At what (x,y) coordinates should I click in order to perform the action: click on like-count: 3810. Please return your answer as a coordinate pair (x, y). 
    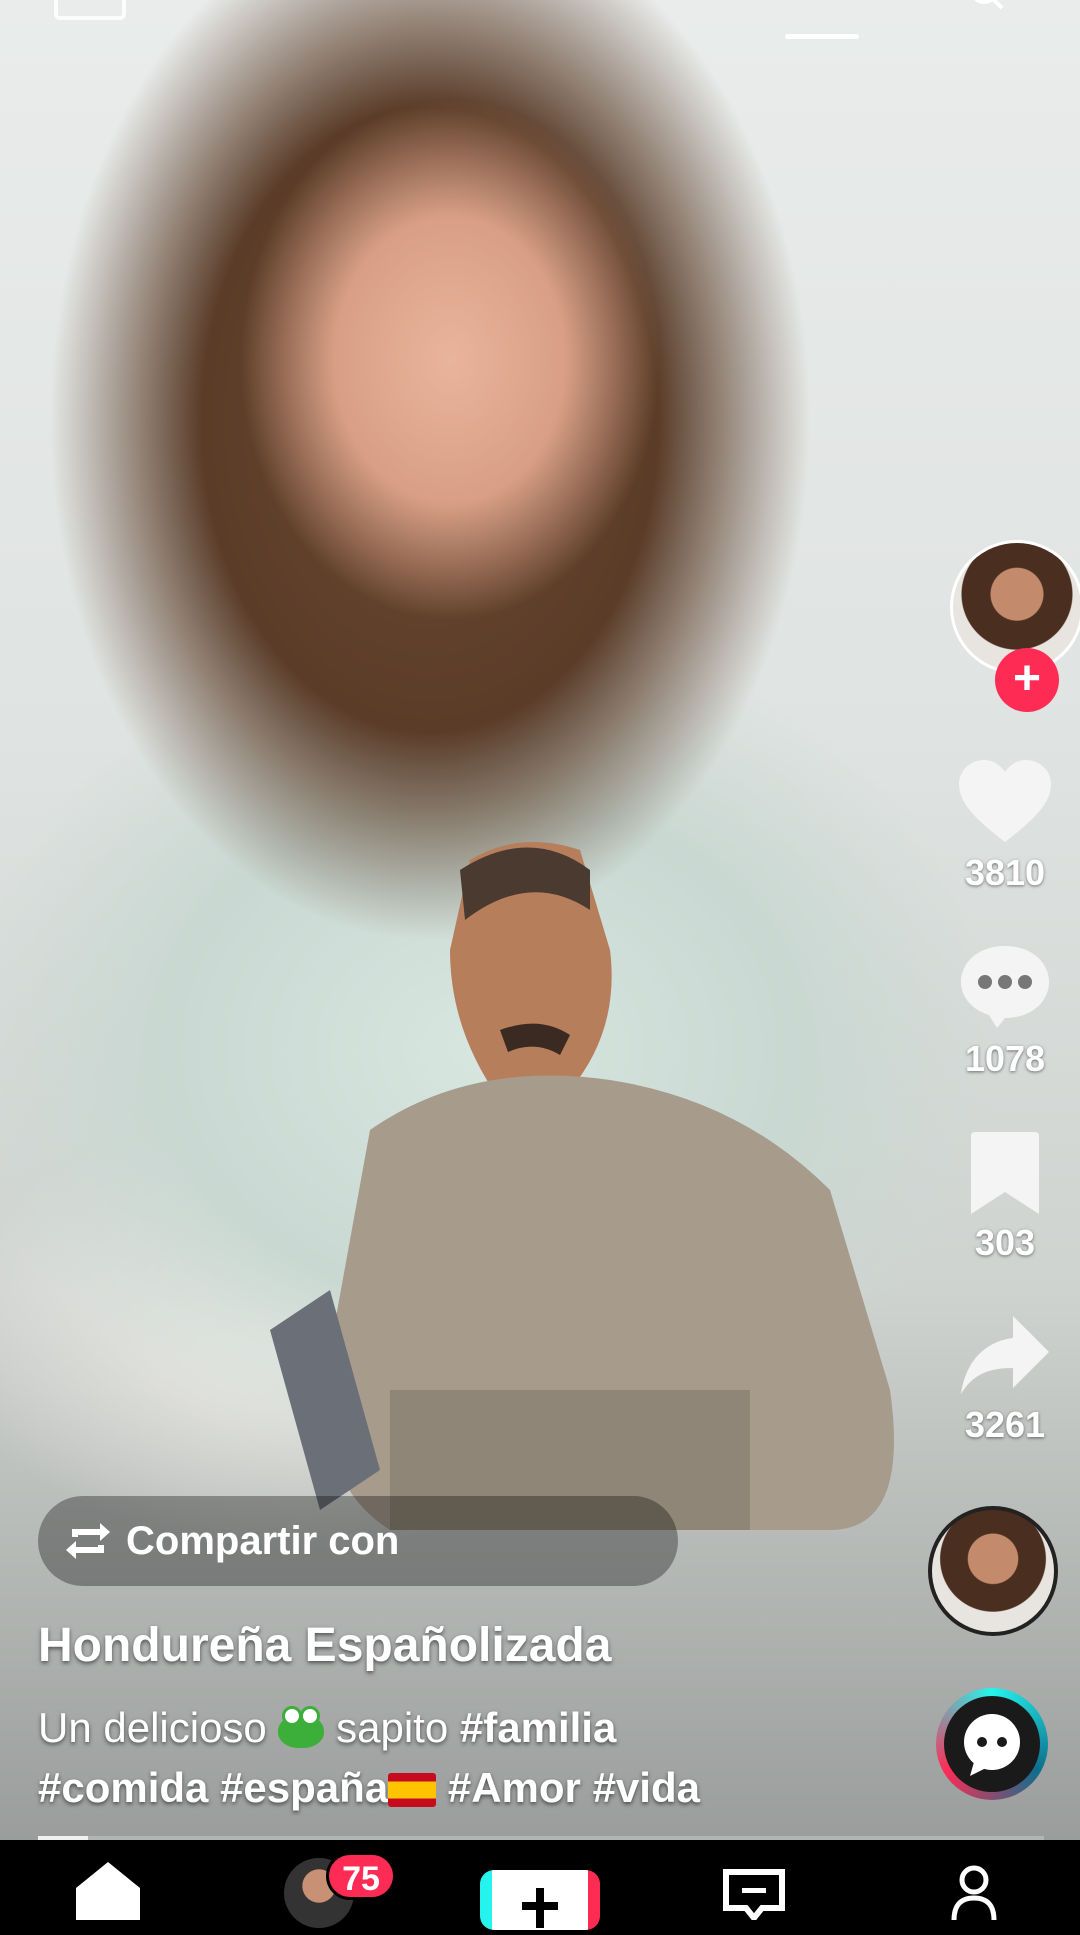
    Looking at the image, I should click on (1005, 872).